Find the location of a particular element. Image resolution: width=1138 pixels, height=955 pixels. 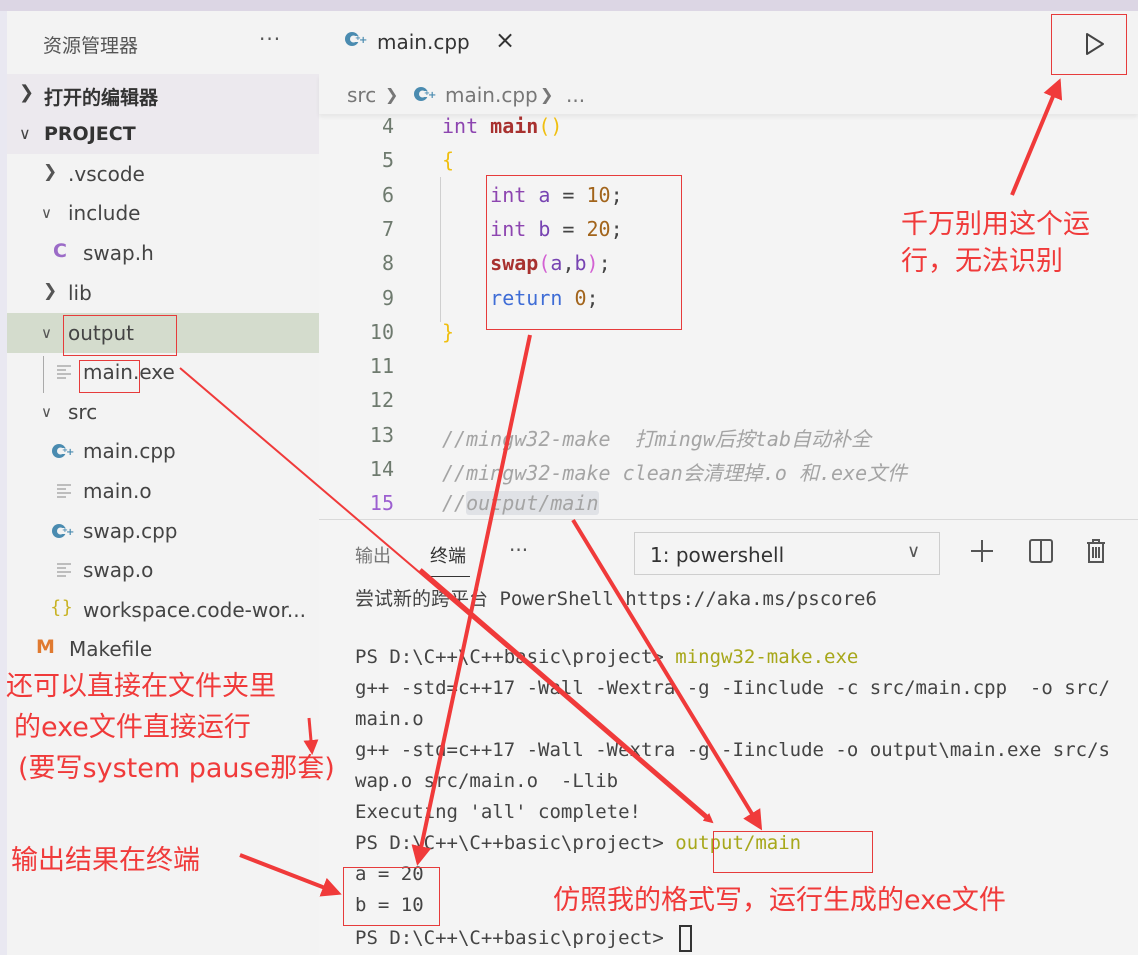

tree-item-src: ∨ src is located at coordinates (163, 412).